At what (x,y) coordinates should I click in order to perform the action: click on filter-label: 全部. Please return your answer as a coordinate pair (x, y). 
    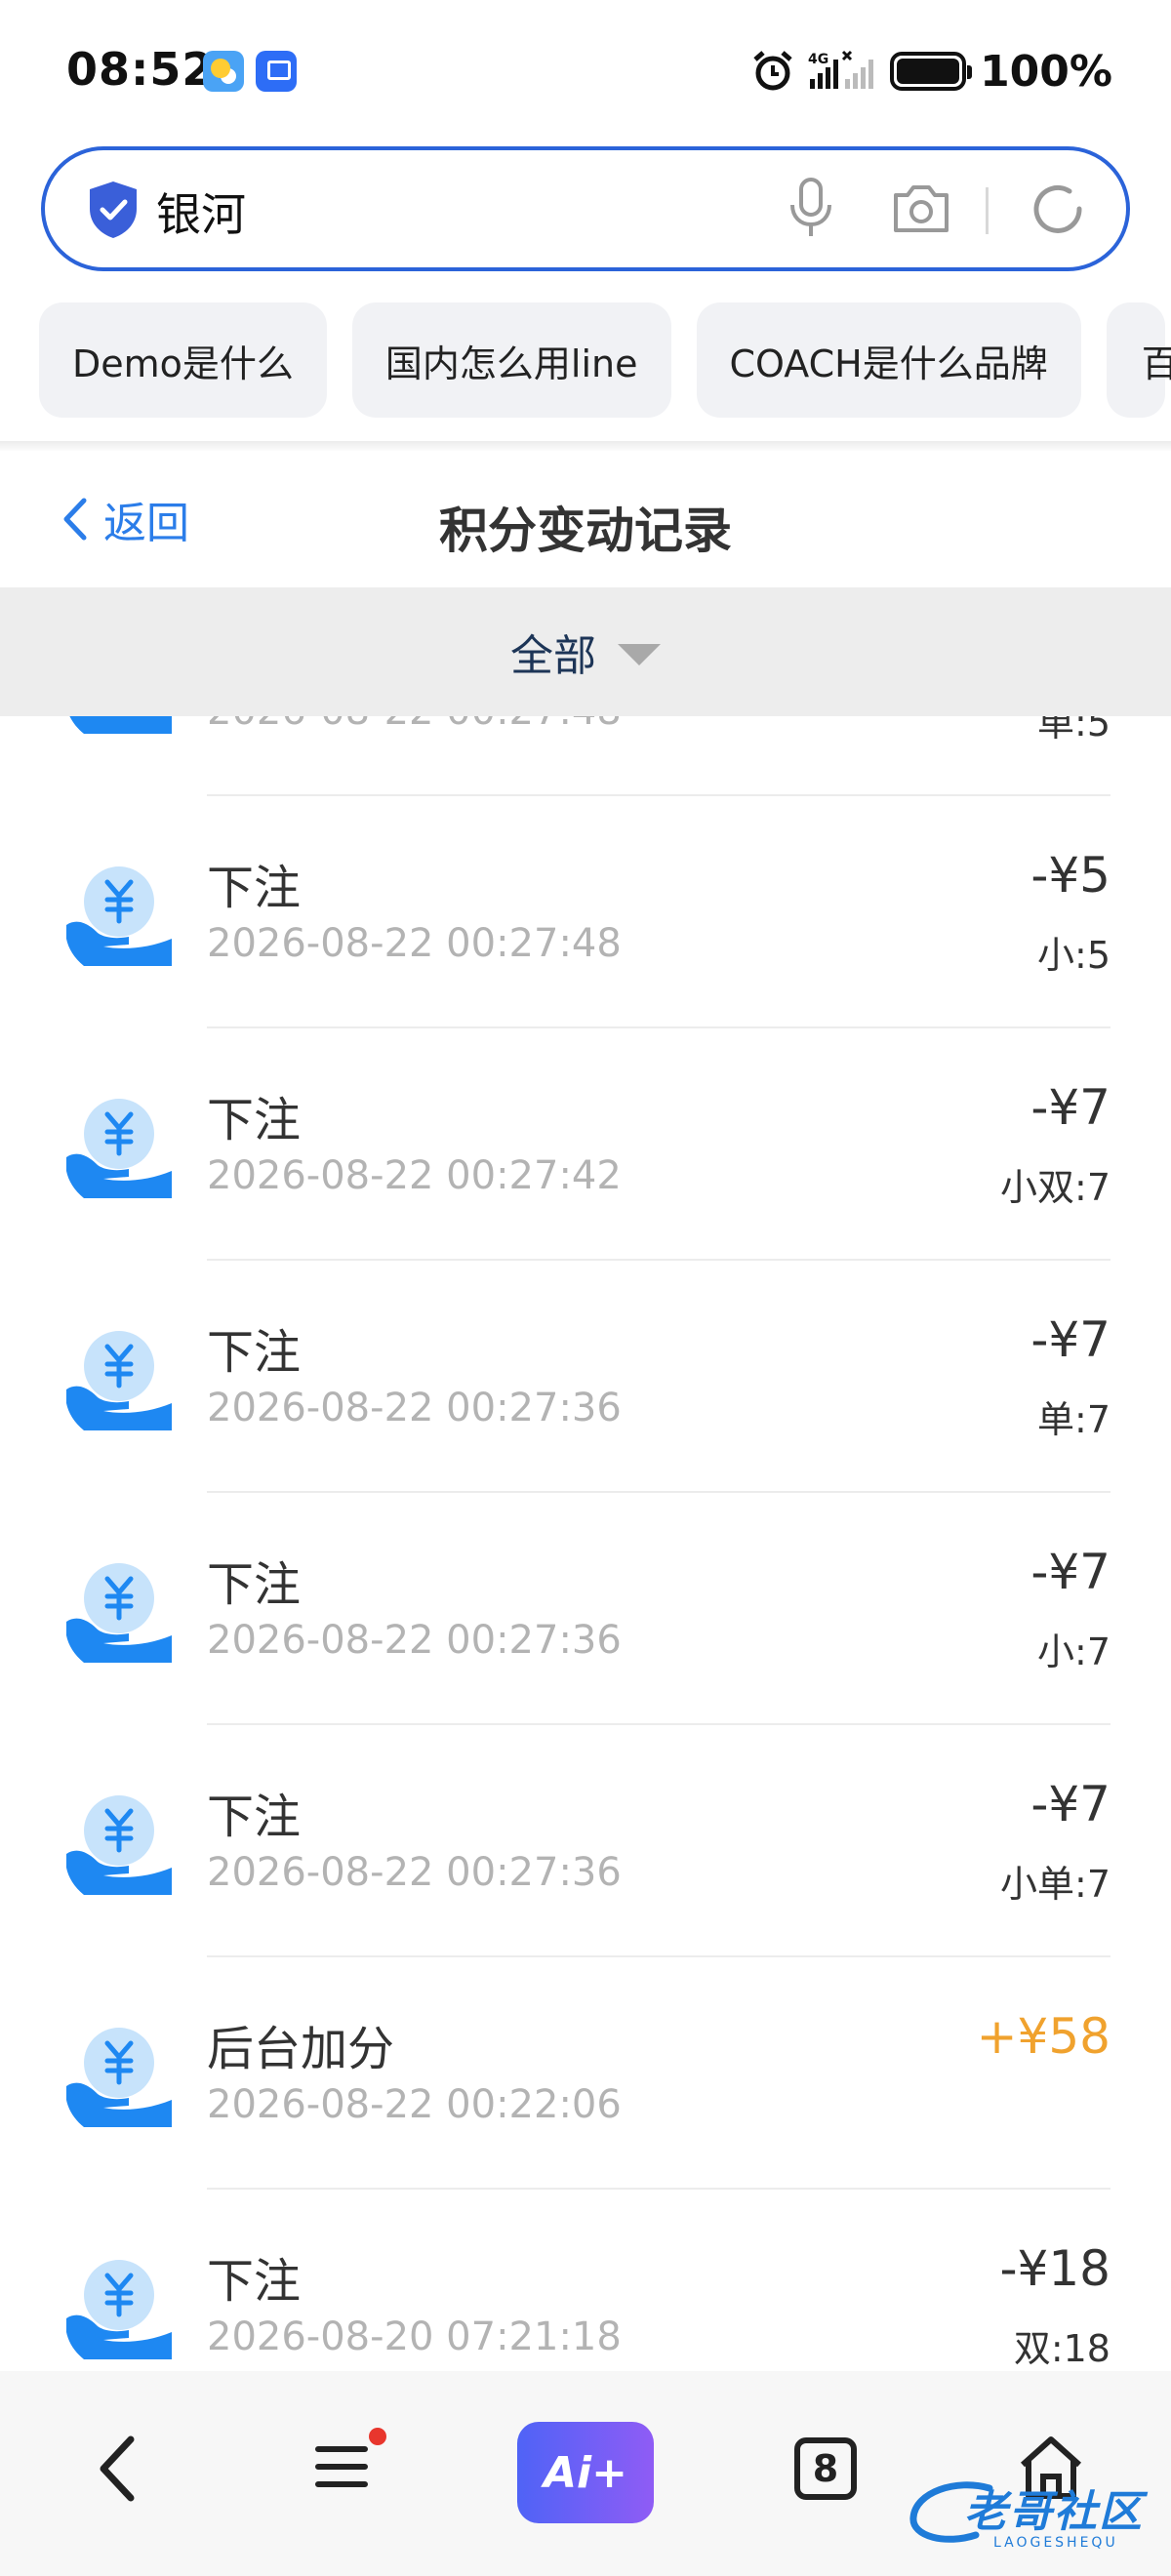
    Looking at the image, I should click on (553, 656).